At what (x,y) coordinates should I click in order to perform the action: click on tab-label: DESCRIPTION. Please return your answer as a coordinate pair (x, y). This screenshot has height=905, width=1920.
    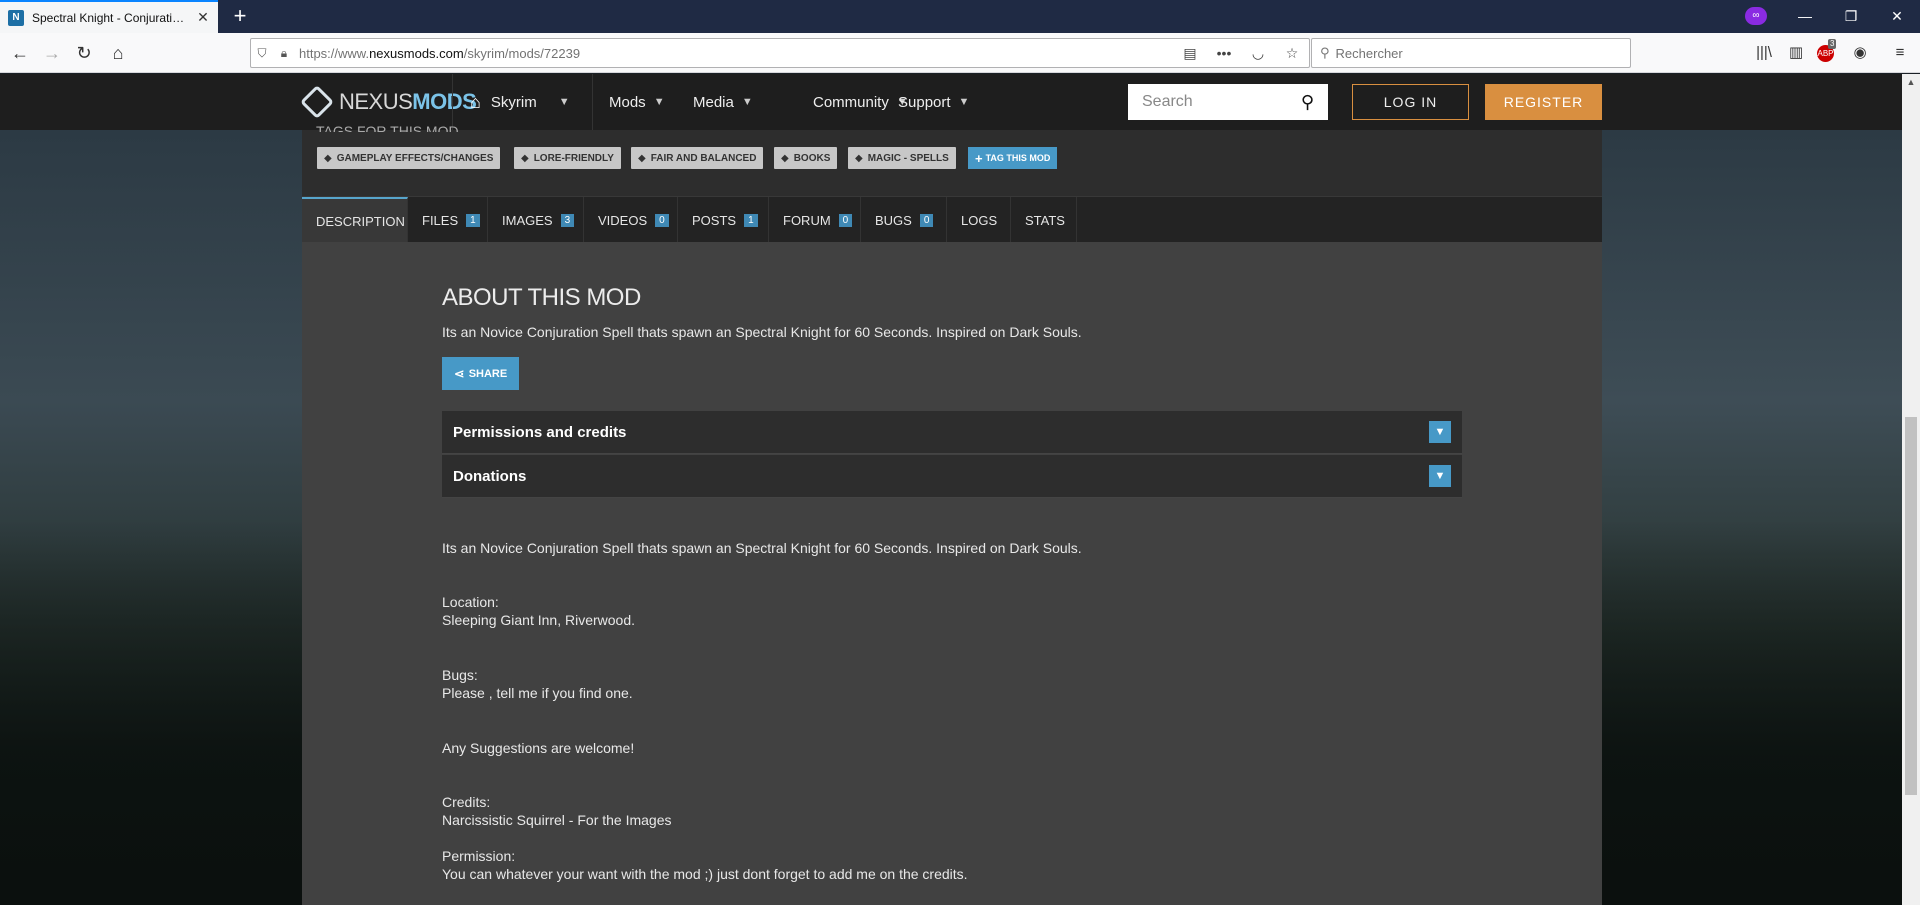
    Looking at the image, I should click on (360, 221).